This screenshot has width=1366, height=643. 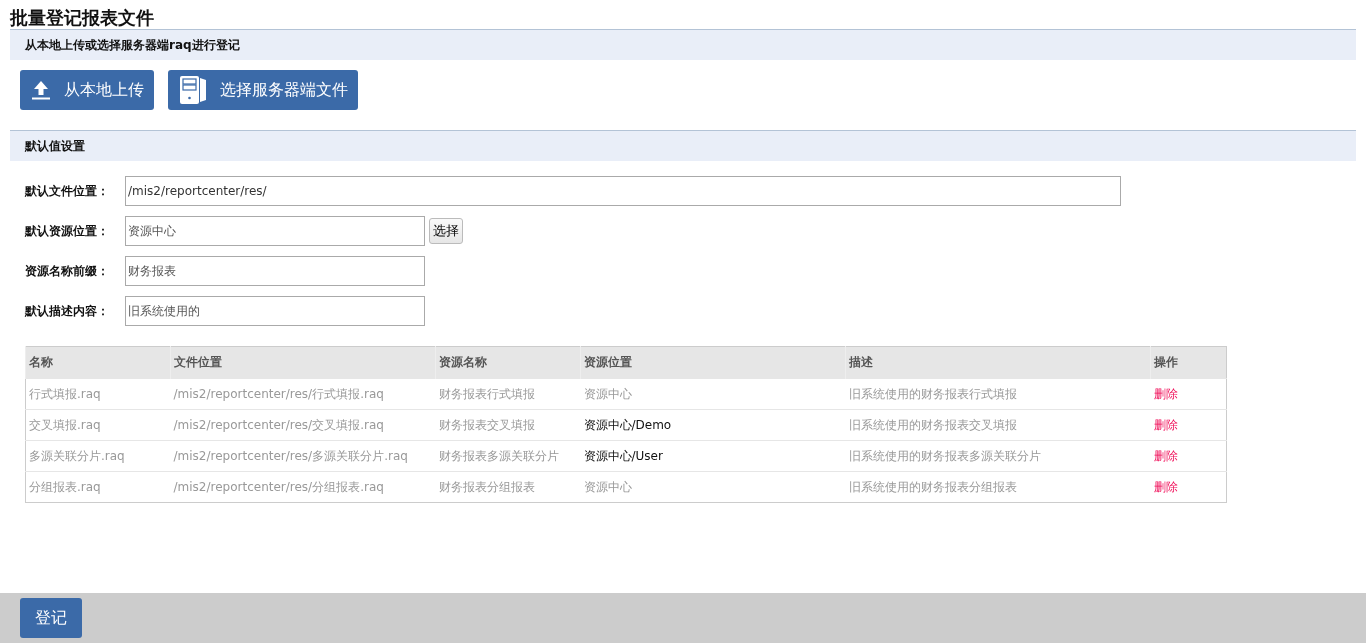 What do you see at coordinates (98, 394) in the screenshot?
I see `table-cell: 行式填报.raq` at bounding box center [98, 394].